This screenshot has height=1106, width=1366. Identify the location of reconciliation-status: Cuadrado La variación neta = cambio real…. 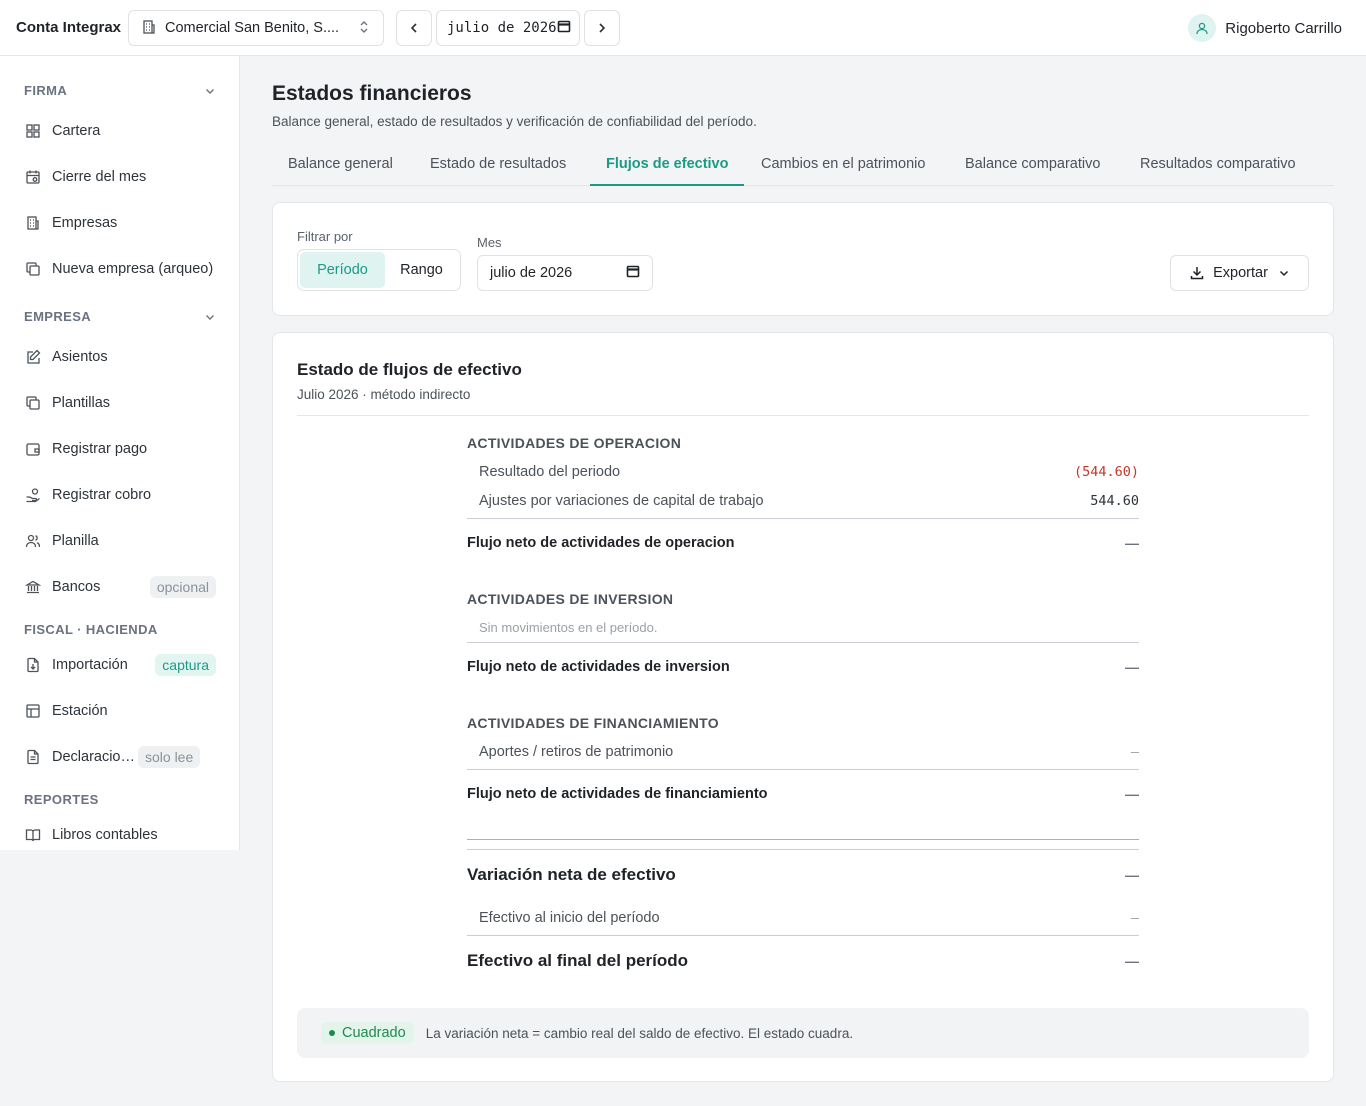
(803, 1033).